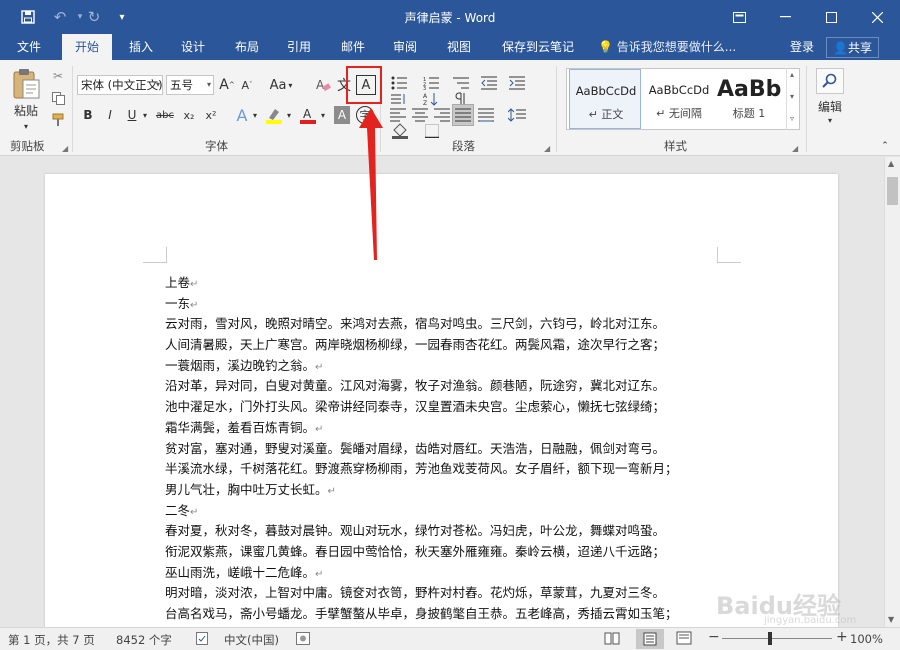  I want to click on tab-mailings: 邮件, so click(353, 47).